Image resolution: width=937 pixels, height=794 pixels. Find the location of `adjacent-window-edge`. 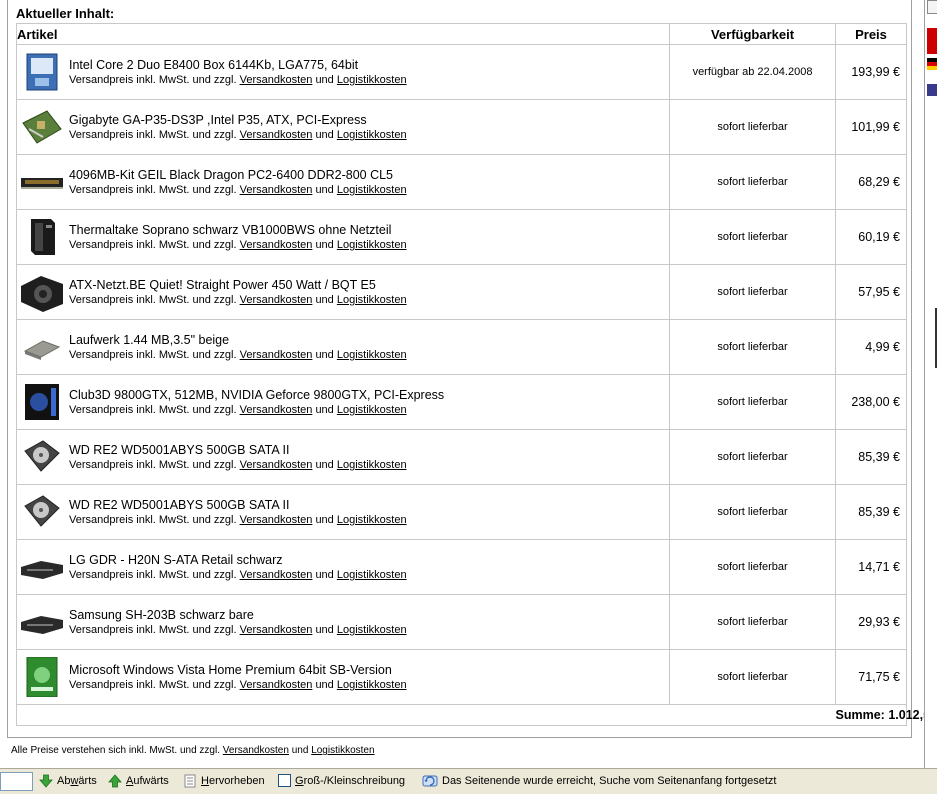

adjacent-window-edge is located at coordinates (930, 384).